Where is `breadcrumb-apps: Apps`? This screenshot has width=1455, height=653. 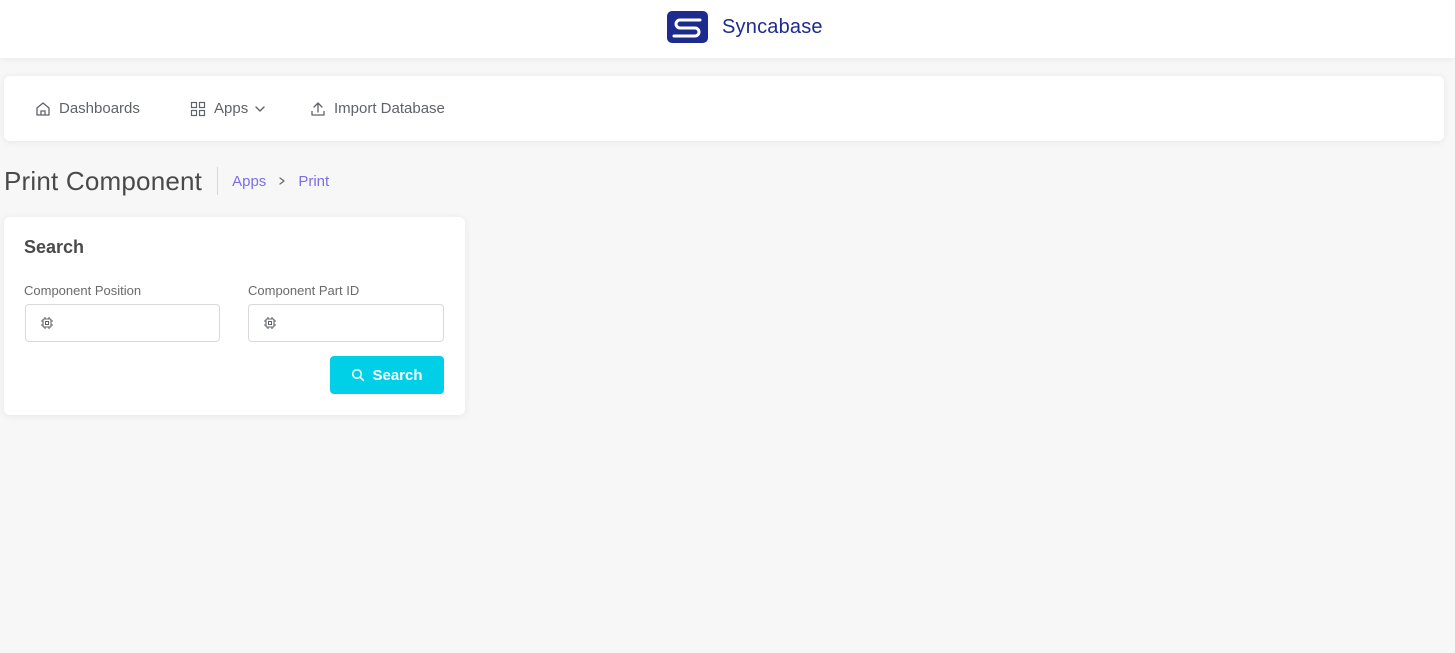 breadcrumb-apps: Apps is located at coordinates (249, 181).